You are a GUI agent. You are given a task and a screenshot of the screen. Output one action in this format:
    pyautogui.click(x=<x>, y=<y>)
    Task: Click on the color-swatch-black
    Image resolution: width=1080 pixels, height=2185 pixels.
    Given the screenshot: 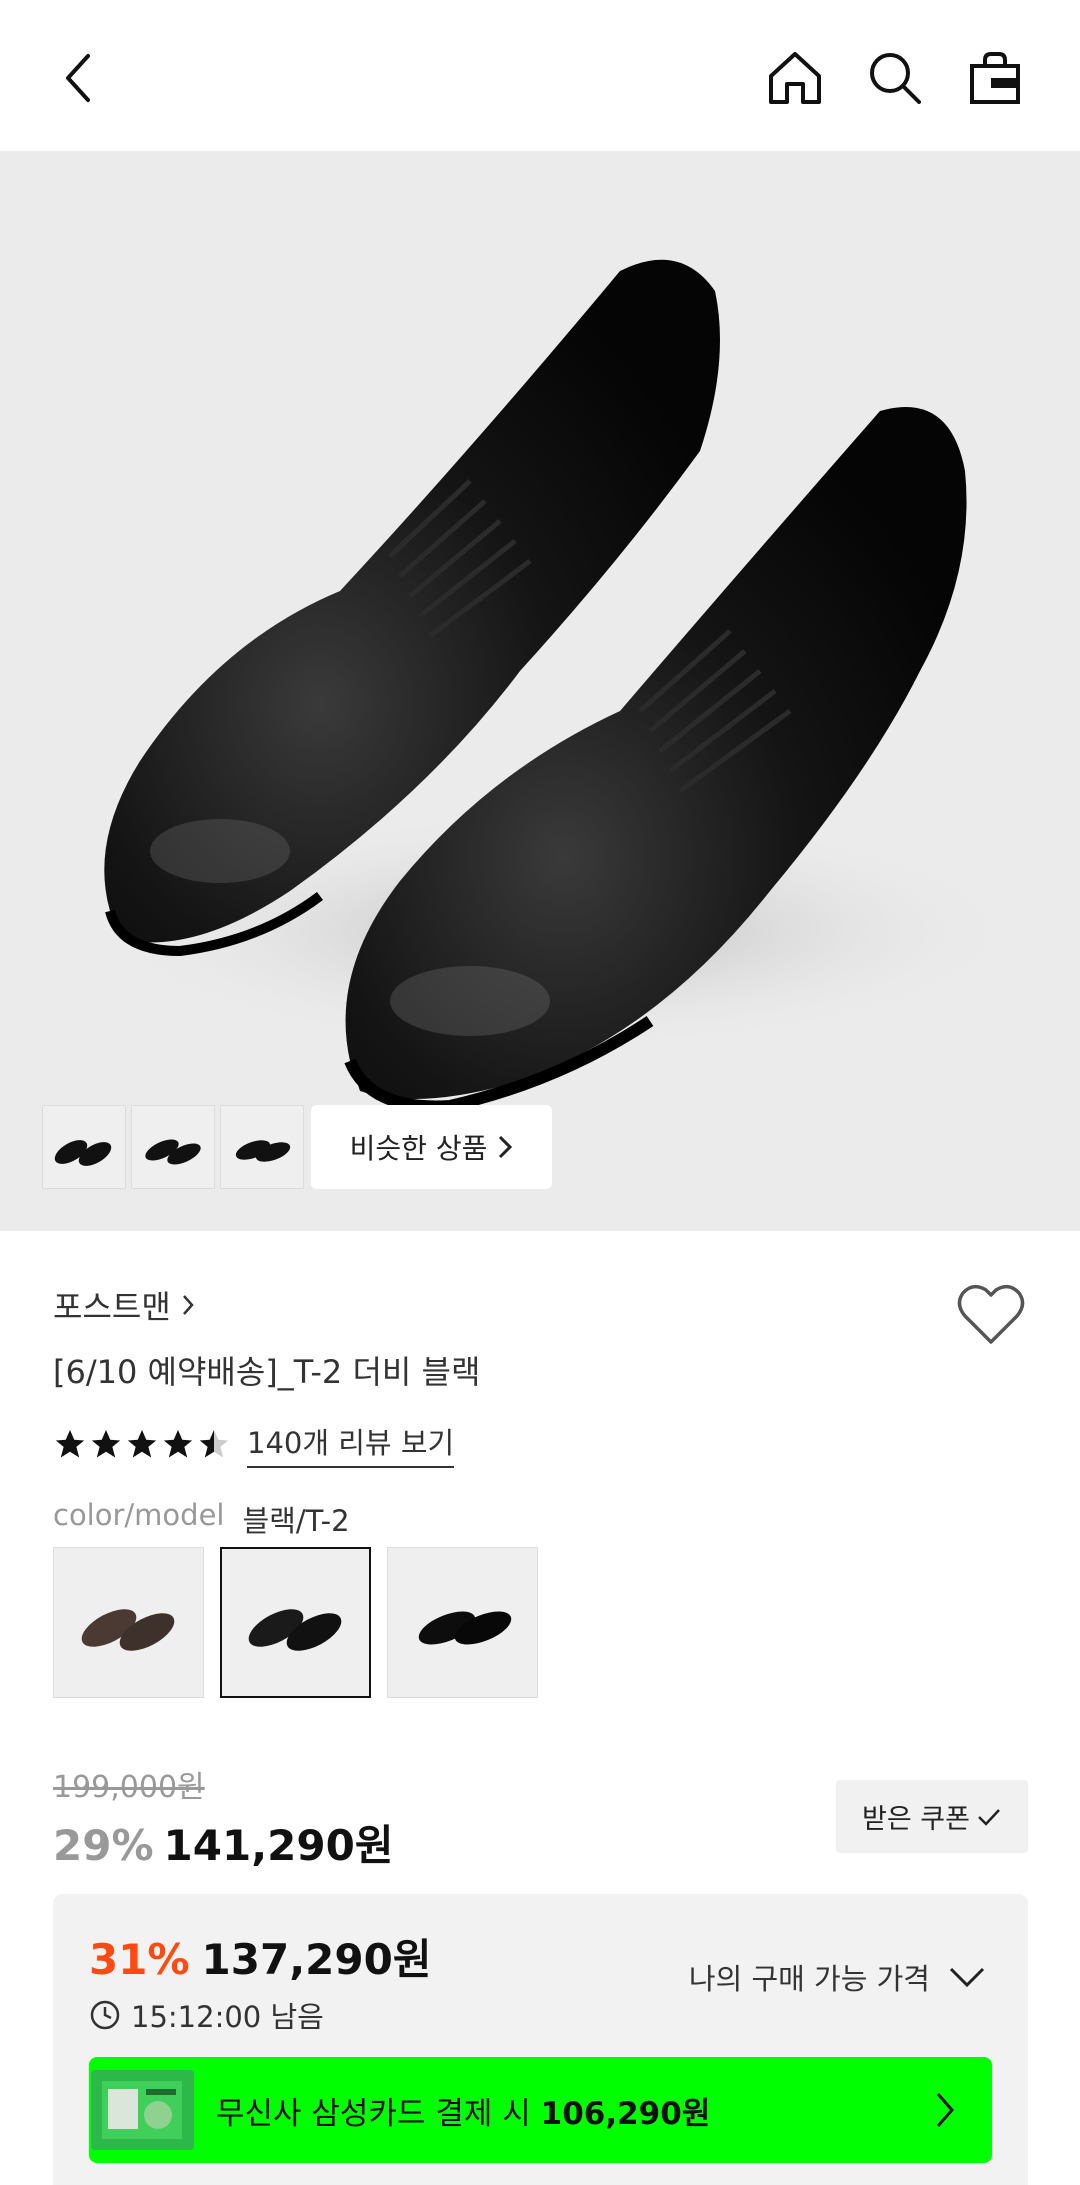 What is the action you would take?
    pyautogui.click(x=295, y=1622)
    